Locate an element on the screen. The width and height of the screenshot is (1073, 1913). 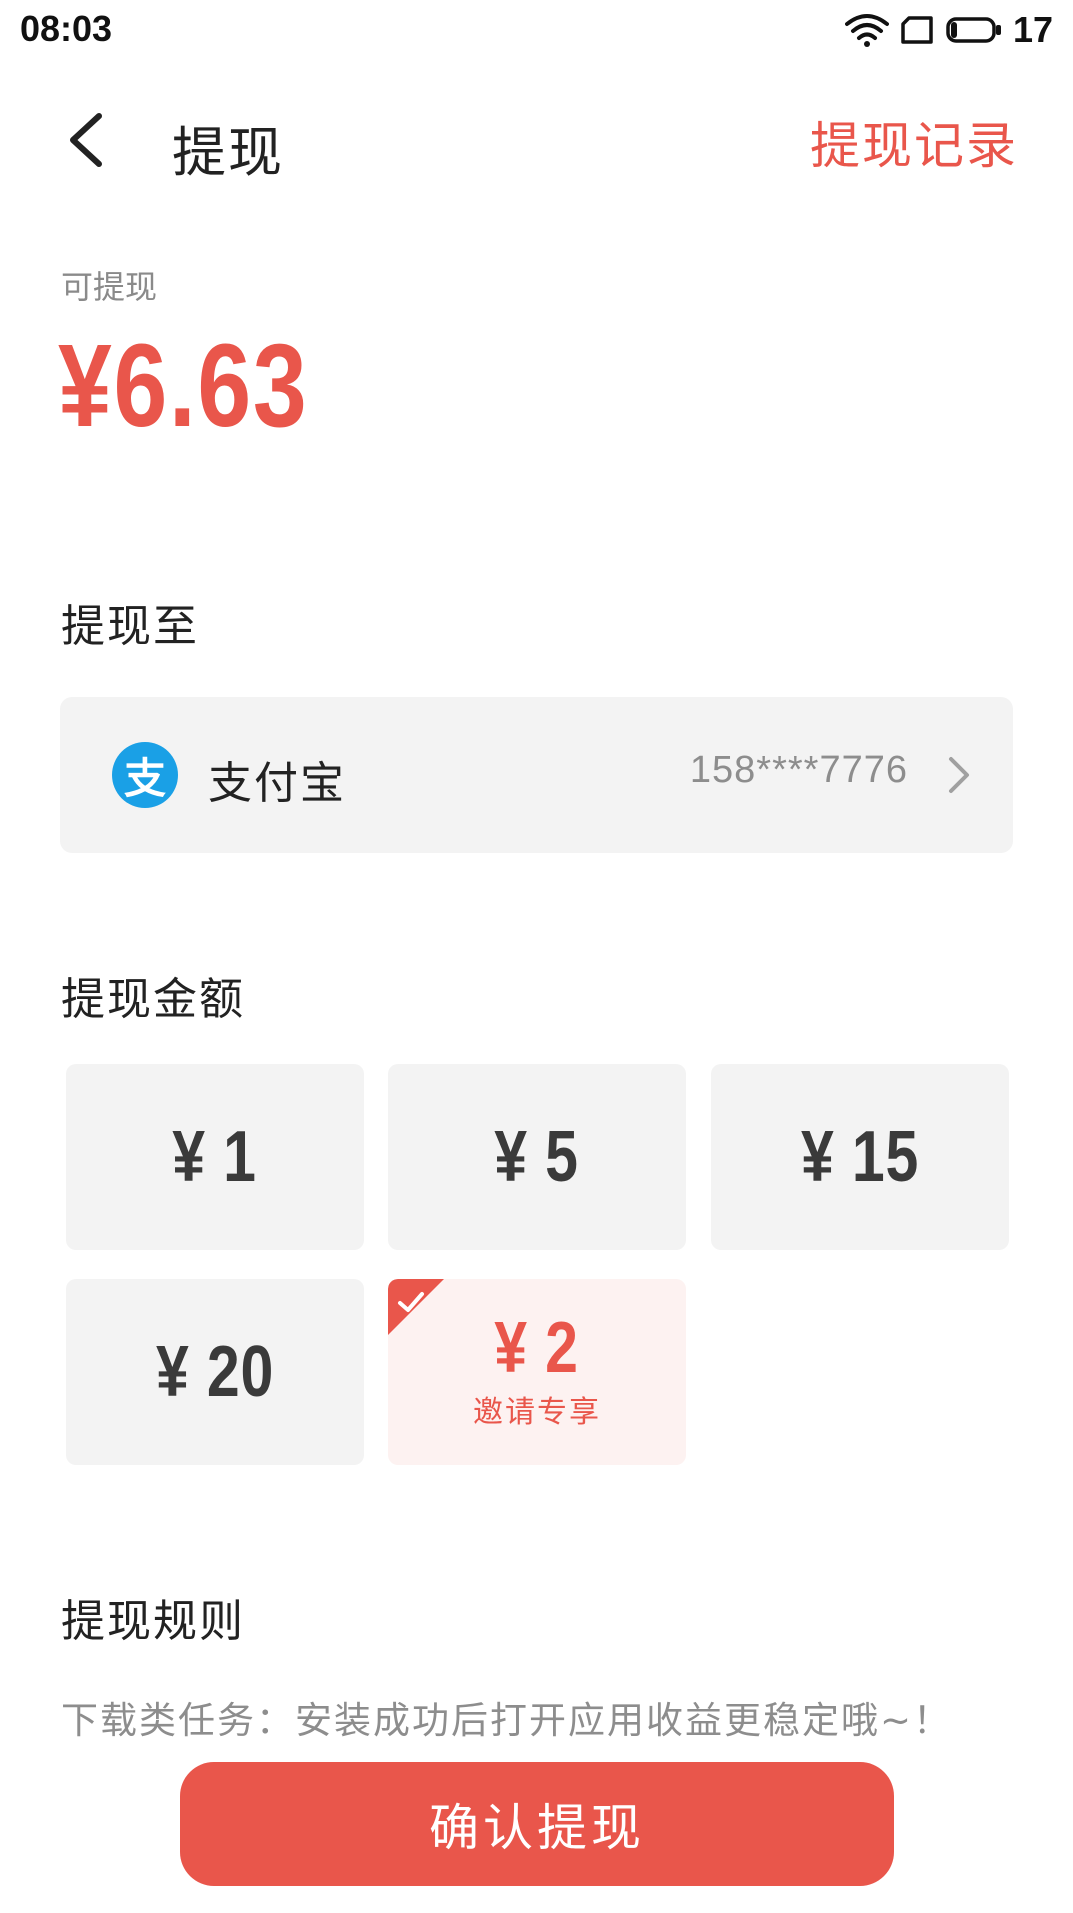
withdraw-rules-title: 提现规则 is located at coordinates (153, 1621).